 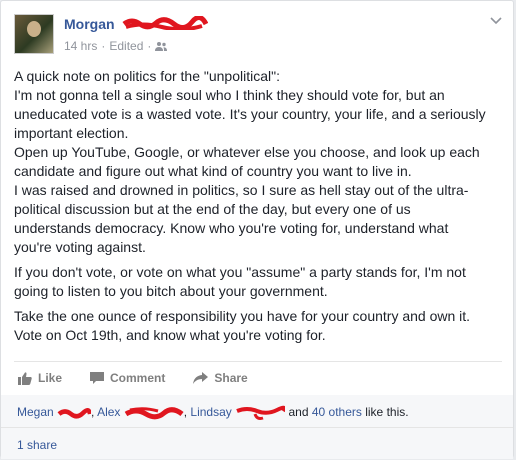 I want to click on post-line: important election., so click(x=71, y=133).